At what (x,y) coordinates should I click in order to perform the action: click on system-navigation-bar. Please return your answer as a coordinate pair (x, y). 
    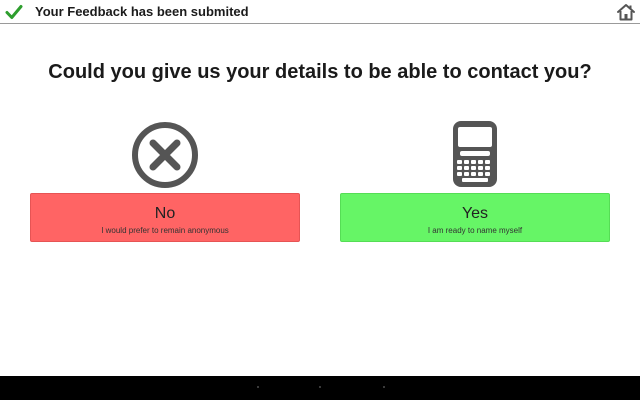
    Looking at the image, I should click on (320, 388).